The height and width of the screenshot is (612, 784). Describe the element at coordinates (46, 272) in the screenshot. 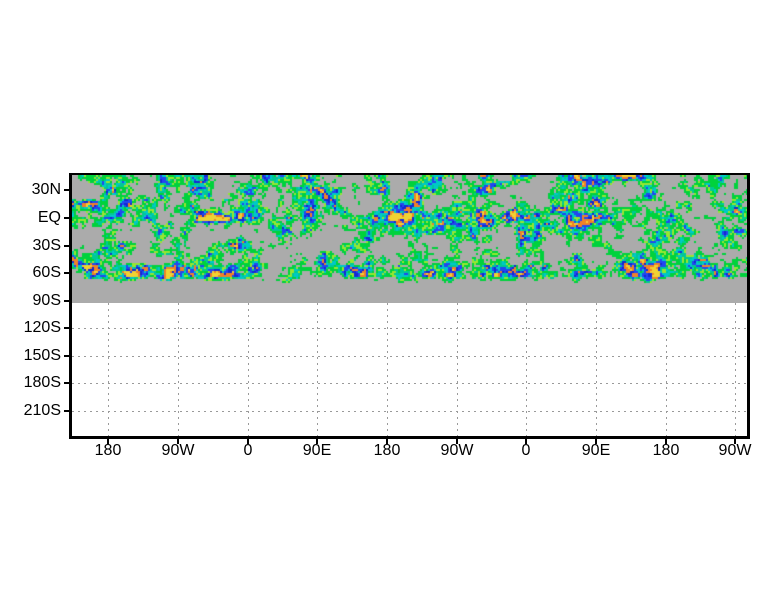

I see `y-tick-label: 60S` at that location.